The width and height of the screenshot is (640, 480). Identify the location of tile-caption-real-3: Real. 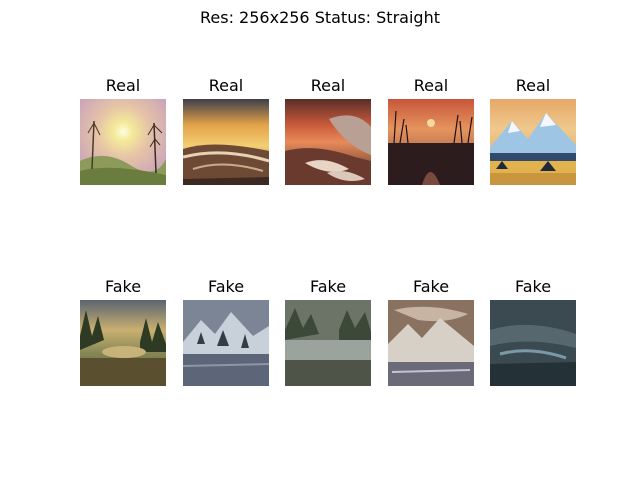
(328, 85).